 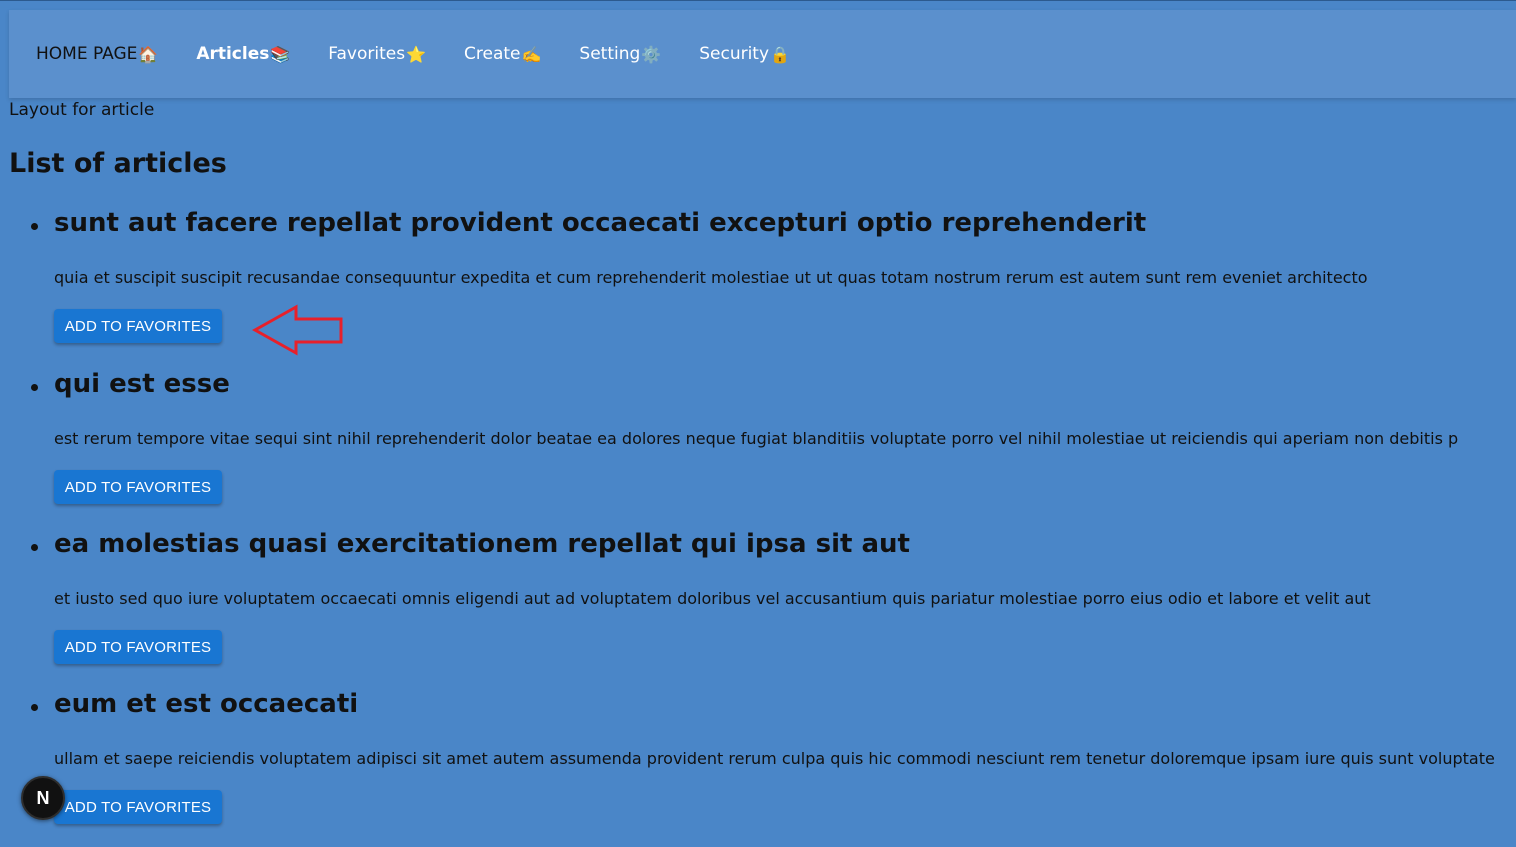 I want to click on nav-create-link: Create ✍️, so click(x=502, y=54).